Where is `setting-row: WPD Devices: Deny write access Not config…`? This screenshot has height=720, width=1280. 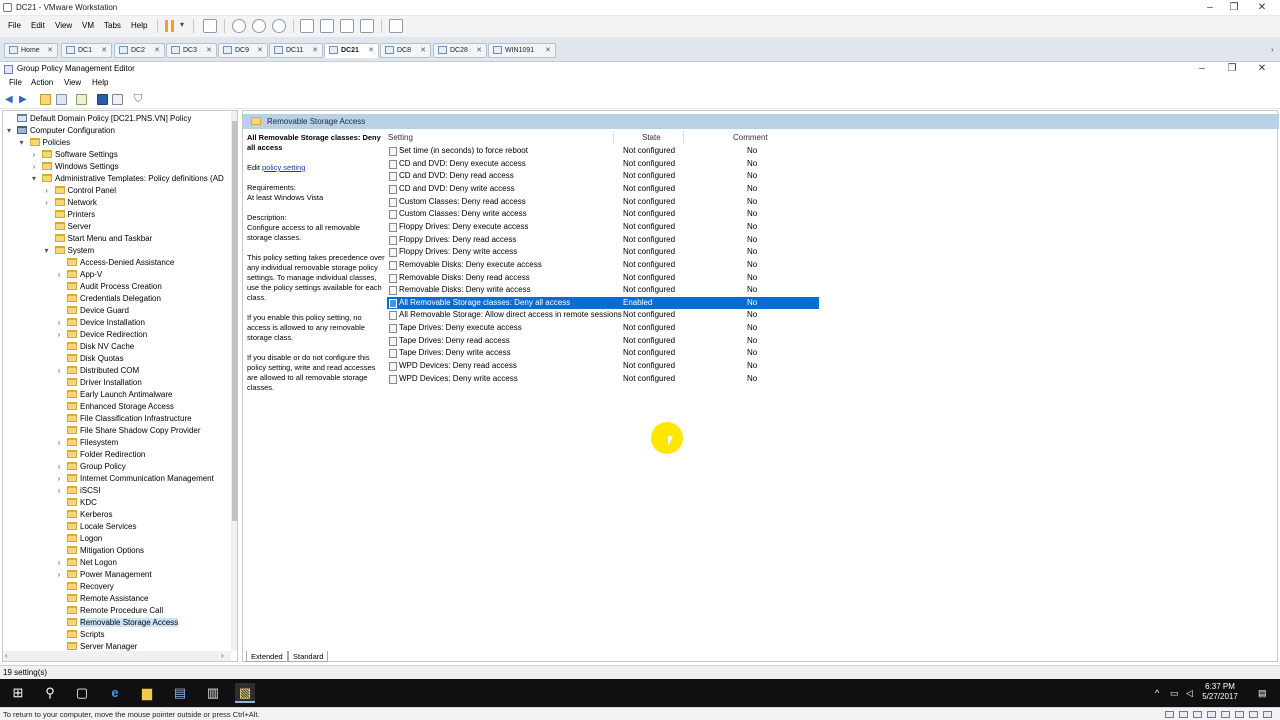
setting-row: WPD Devices: Deny write access Not config… is located at coordinates (603, 379).